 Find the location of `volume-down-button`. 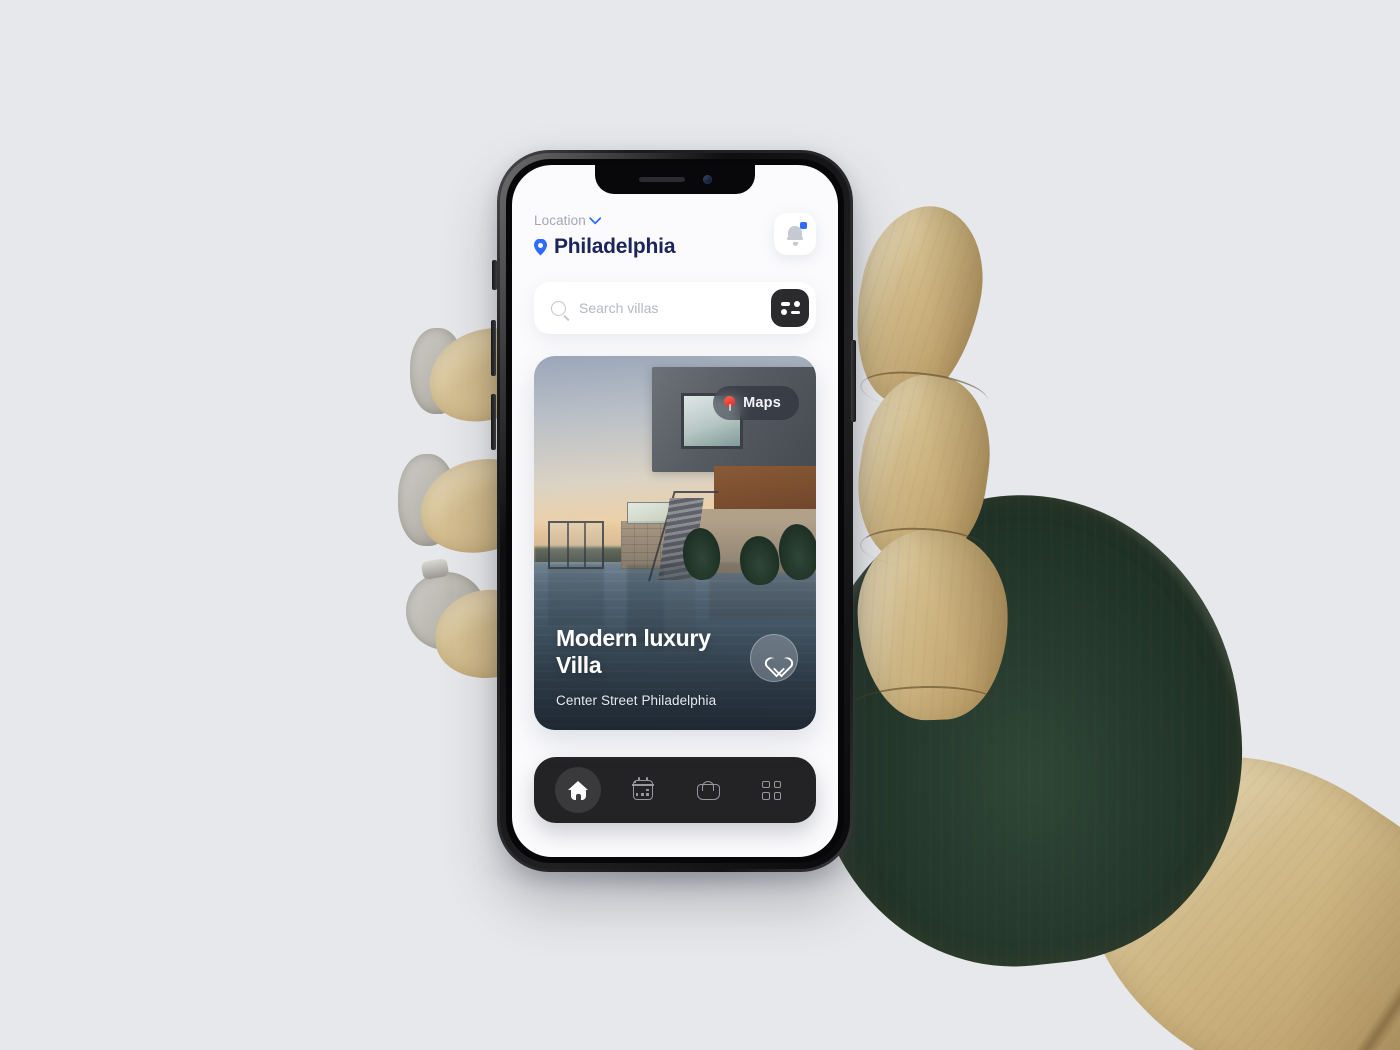

volume-down-button is located at coordinates (493, 422).